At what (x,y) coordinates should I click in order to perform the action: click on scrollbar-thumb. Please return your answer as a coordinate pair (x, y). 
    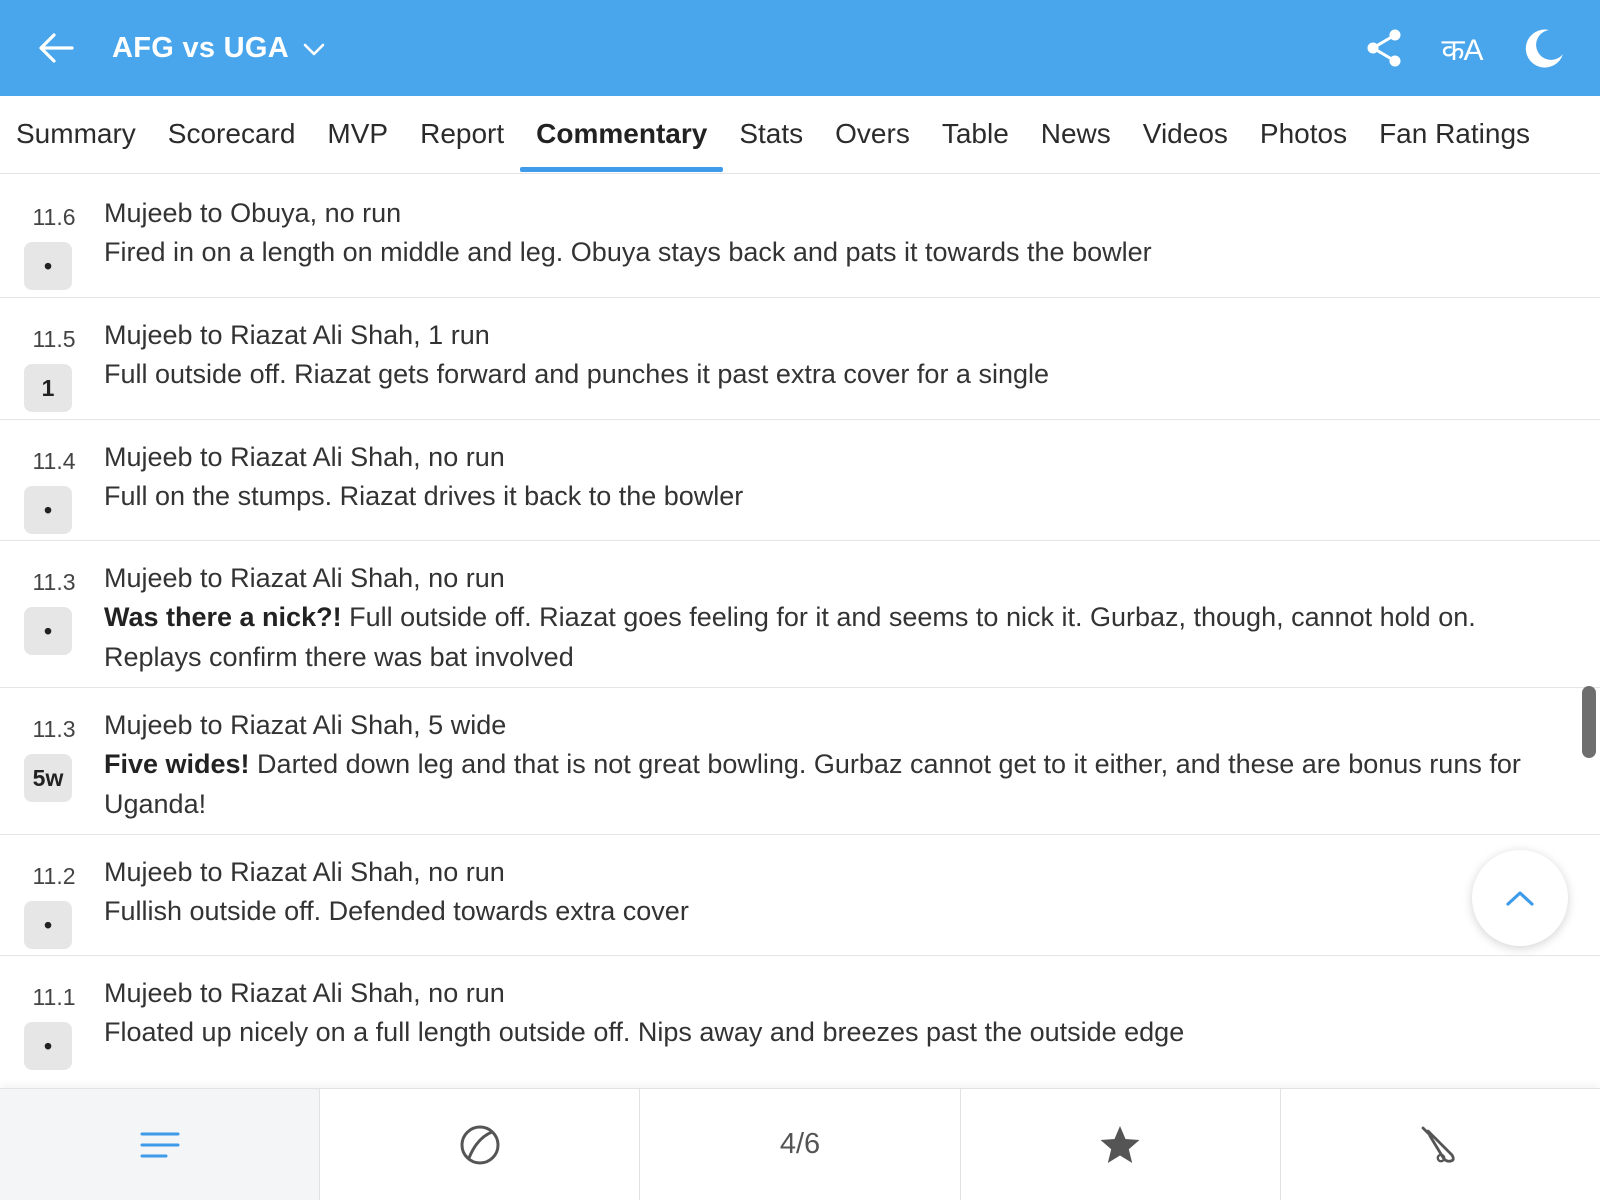
    Looking at the image, I should click on (1589, 722).